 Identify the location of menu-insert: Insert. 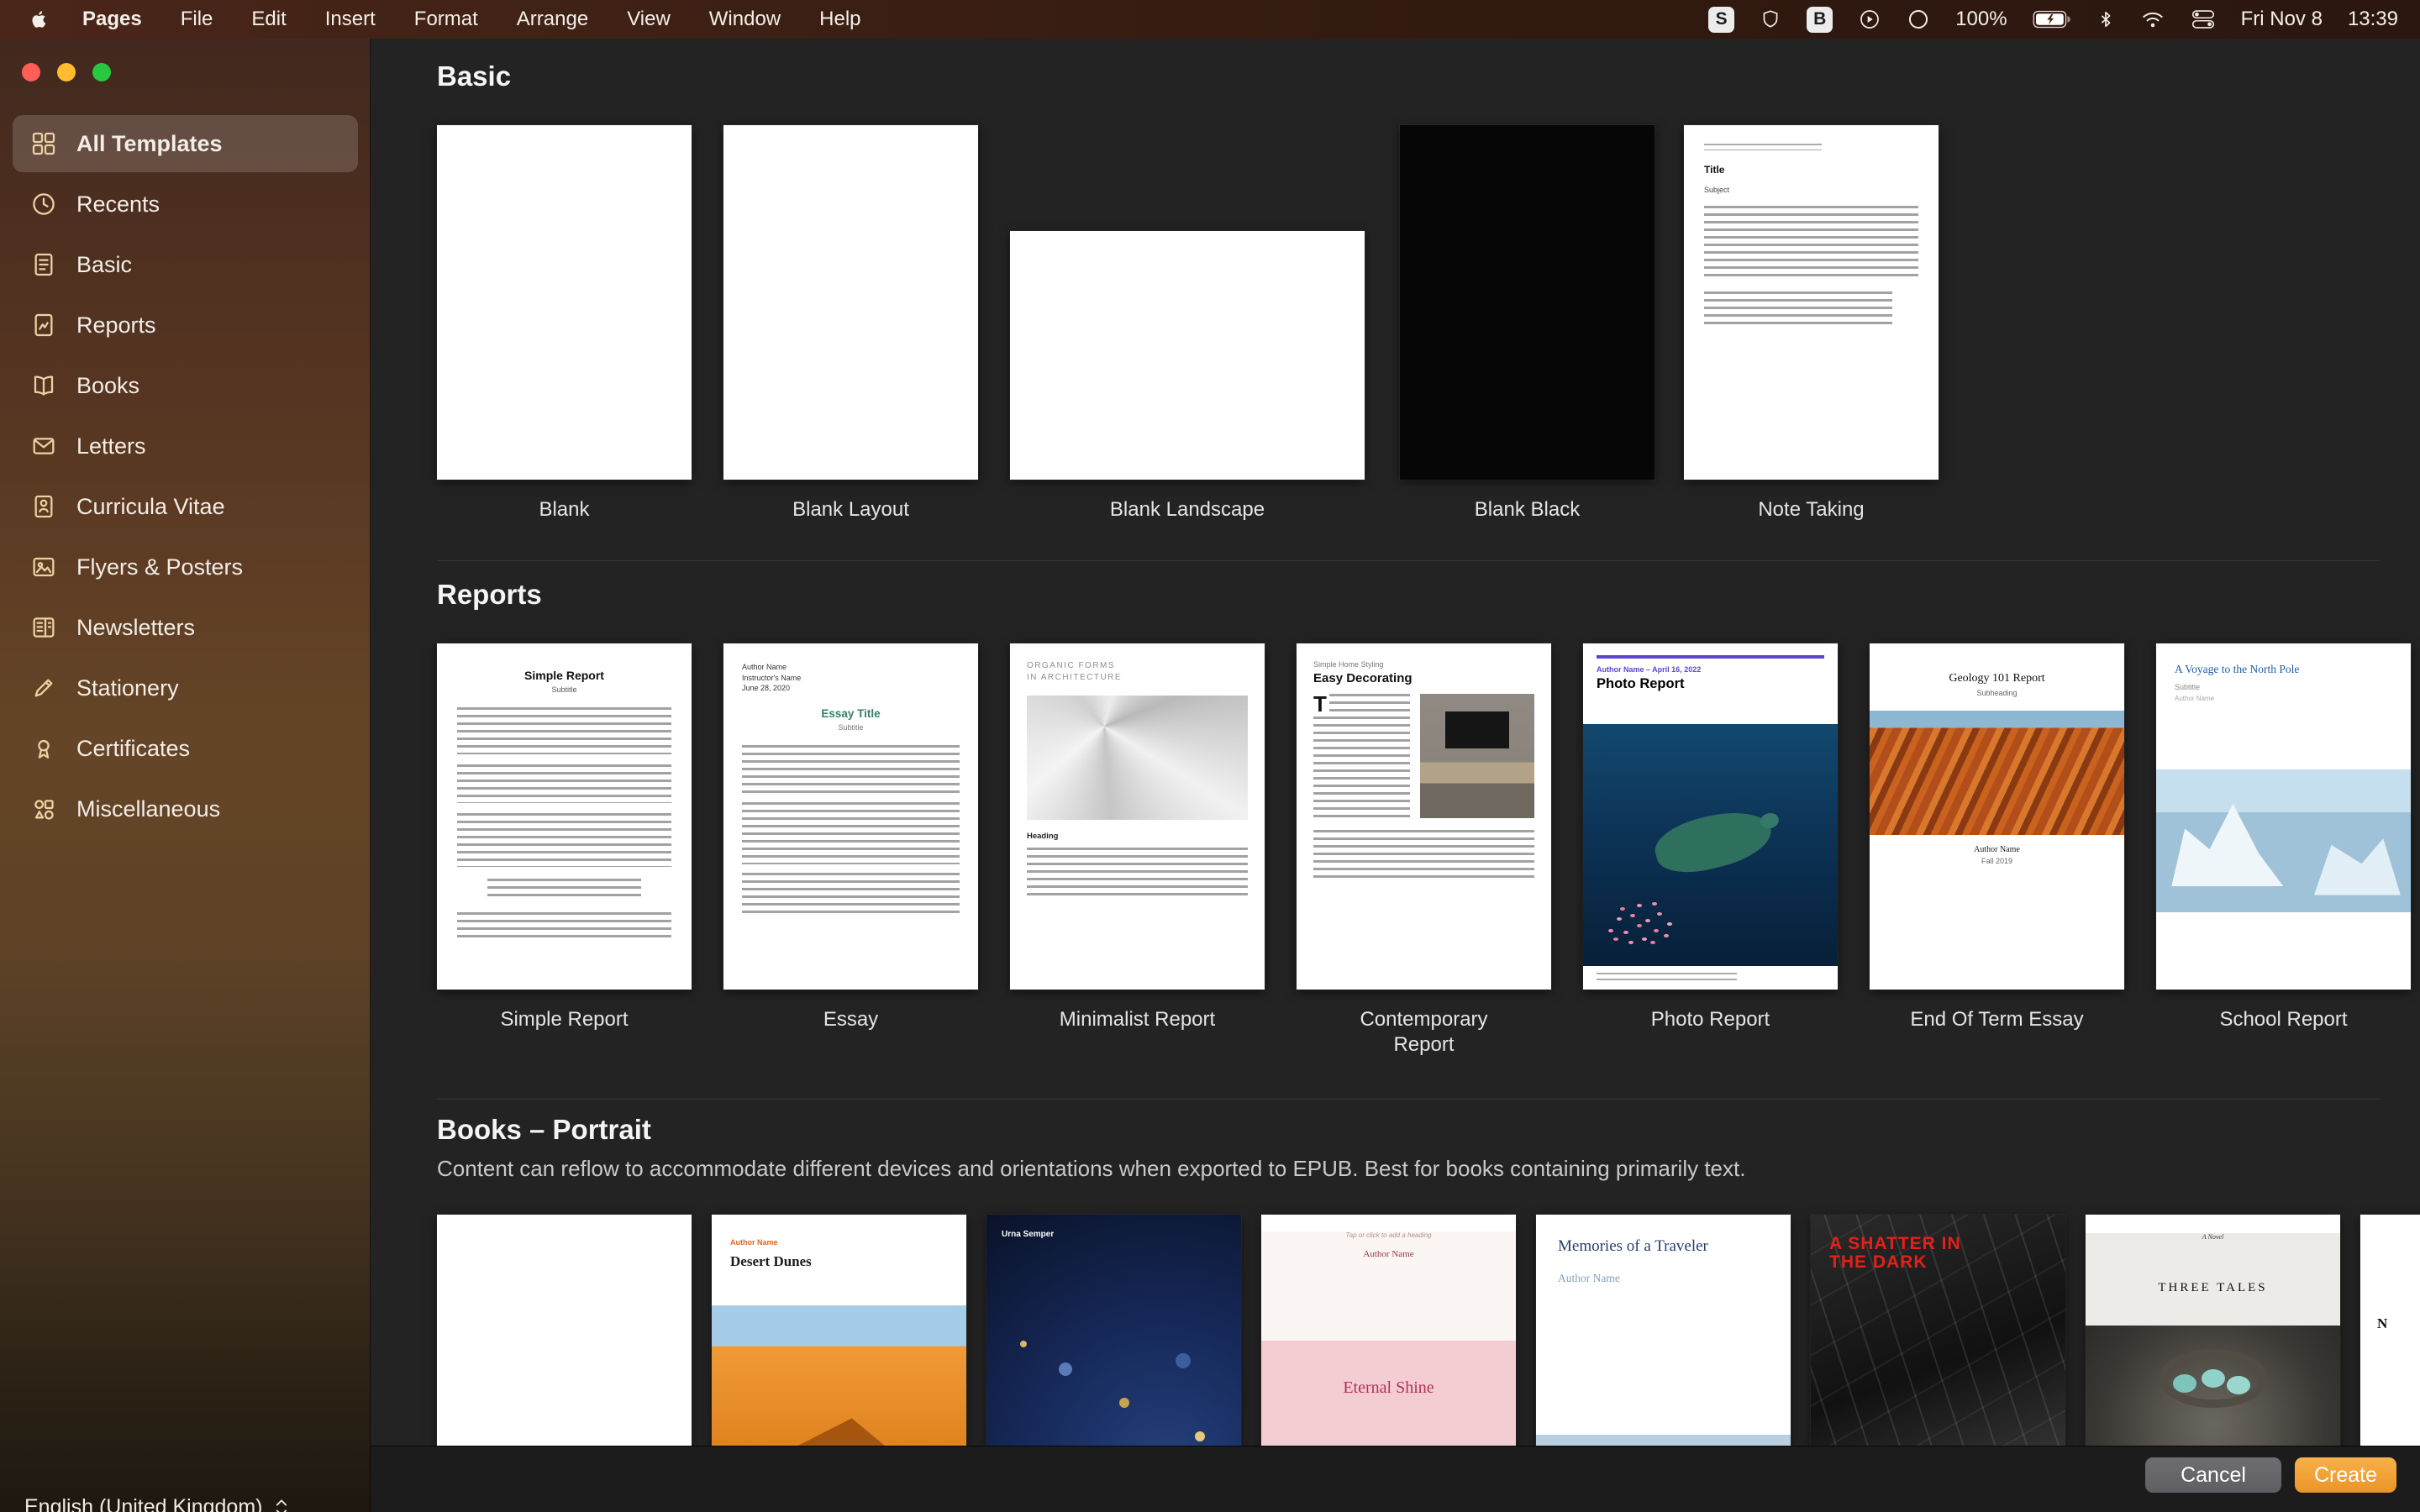
(351, 19).